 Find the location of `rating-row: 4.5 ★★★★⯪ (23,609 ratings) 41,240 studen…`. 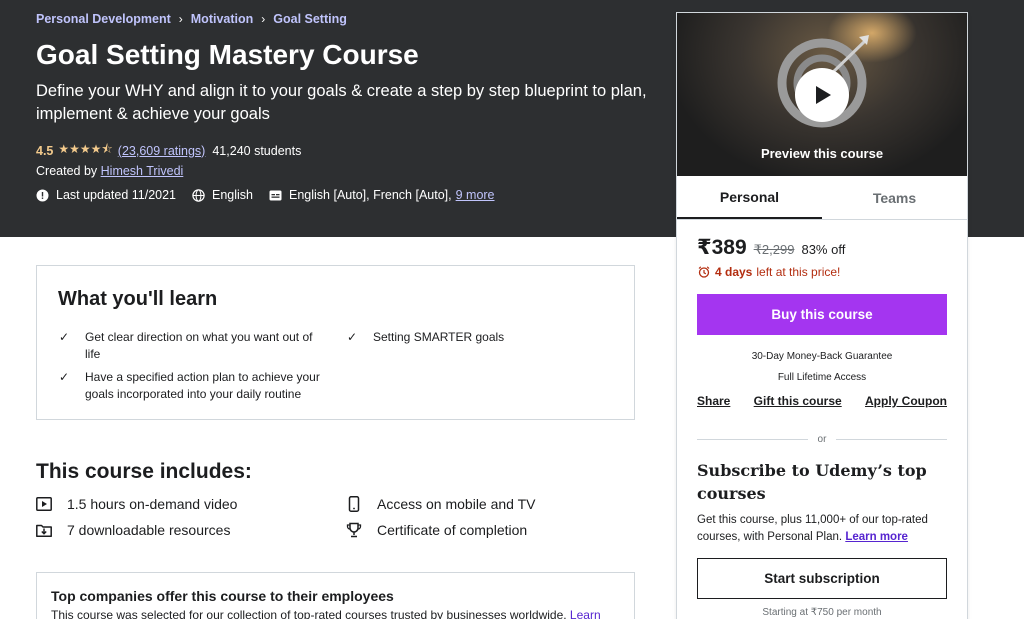

rating-row: 4.5 ★★★★⯪ (23,609 ratings) 41,240 studen… is located at coordinates (168, 150).